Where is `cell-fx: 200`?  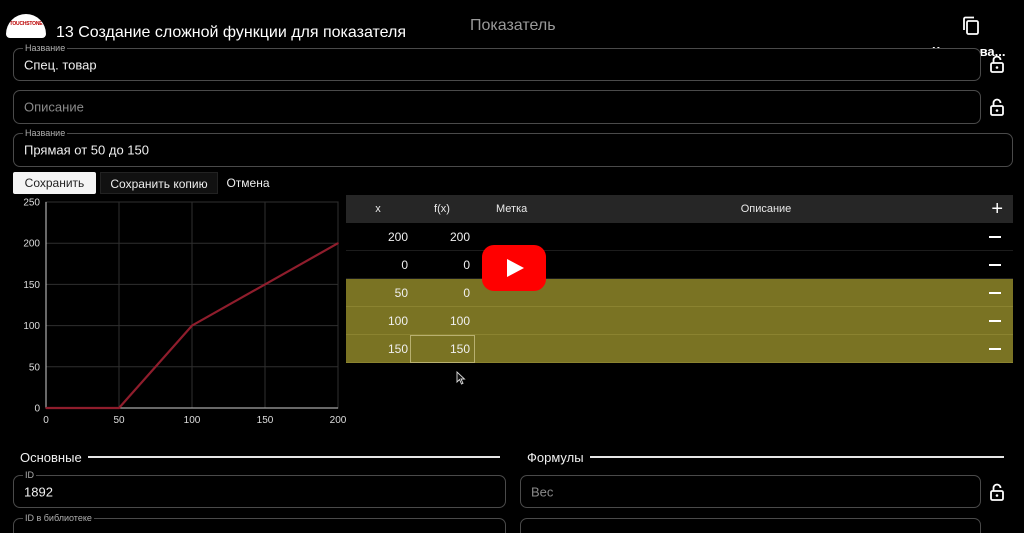
cell-fx: 200 is located at coordinates (440, 237).